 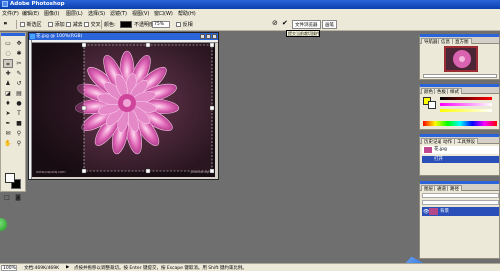 I want to click on lock-options-row, so click(x=460, y=202).